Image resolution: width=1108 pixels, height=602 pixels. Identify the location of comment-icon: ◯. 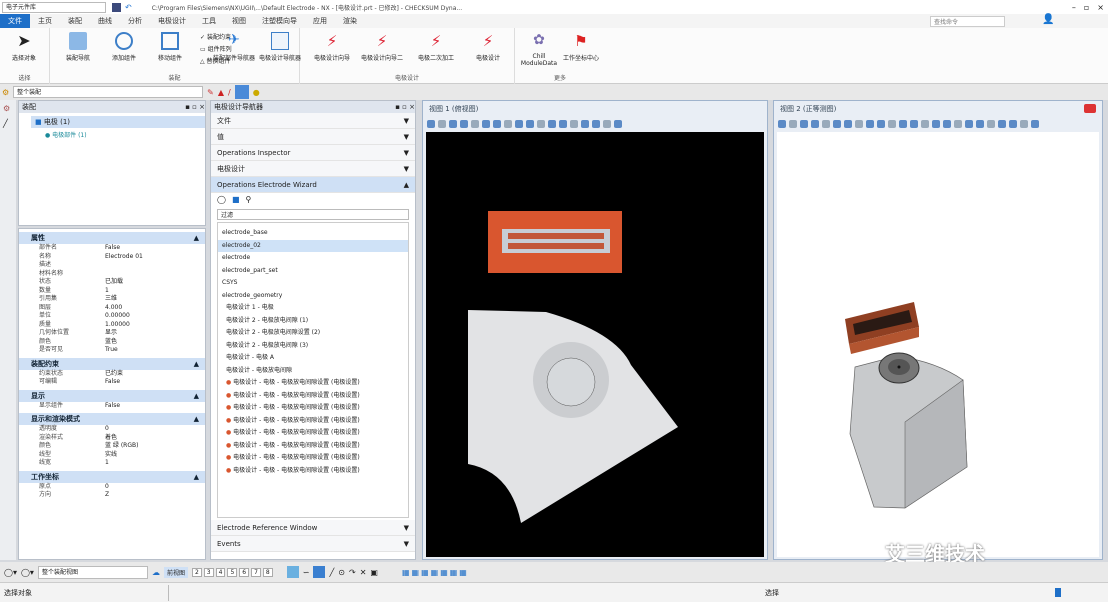
(221, 200).